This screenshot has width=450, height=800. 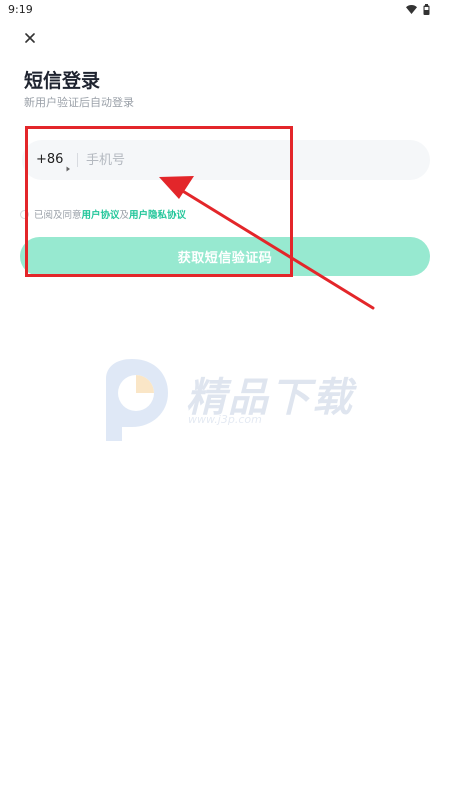 I want to click on agree-checkbox, so click(x=24, y=214).